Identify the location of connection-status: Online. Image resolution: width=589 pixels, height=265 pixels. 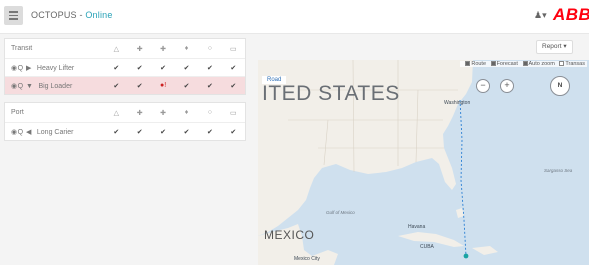
(99, 15).